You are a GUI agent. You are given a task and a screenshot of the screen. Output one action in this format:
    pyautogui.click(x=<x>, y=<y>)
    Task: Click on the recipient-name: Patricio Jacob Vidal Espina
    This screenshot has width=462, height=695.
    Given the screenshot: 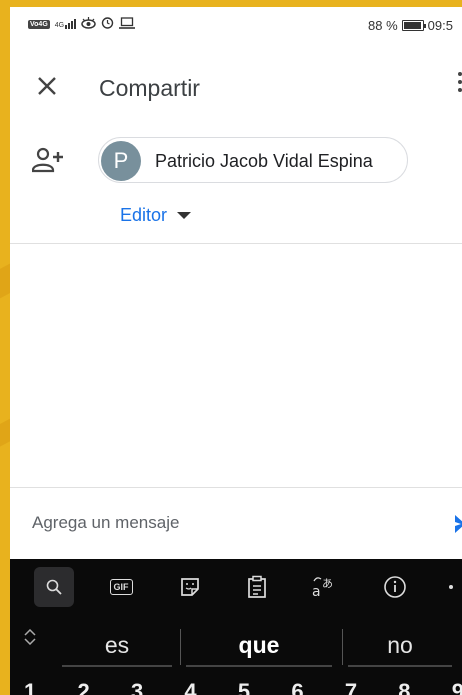 What is the action you would take?
    pyautogui.click(x=264, y=161)
    